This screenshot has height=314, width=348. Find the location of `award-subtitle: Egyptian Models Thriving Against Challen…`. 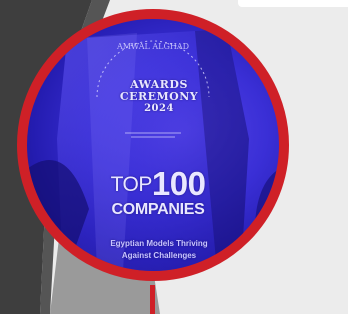

award-subtitle: Egyptian Models Thriving Against Challen… is located at coordinates (156, 250).